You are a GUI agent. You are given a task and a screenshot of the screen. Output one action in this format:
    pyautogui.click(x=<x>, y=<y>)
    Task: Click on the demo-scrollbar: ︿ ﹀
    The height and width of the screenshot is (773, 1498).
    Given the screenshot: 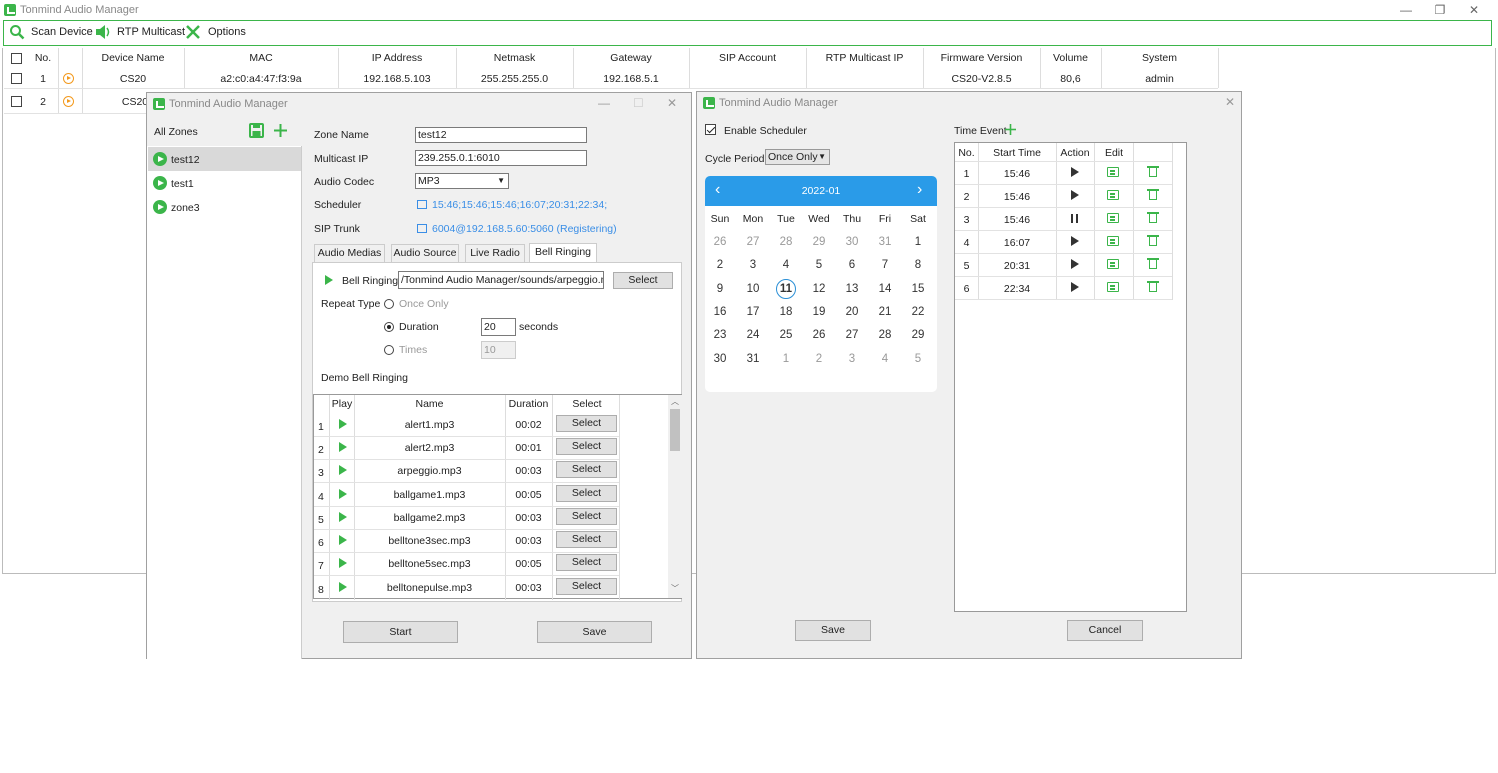 What is the action you would take?
    pyautogui.click(x=675, y=496)
    